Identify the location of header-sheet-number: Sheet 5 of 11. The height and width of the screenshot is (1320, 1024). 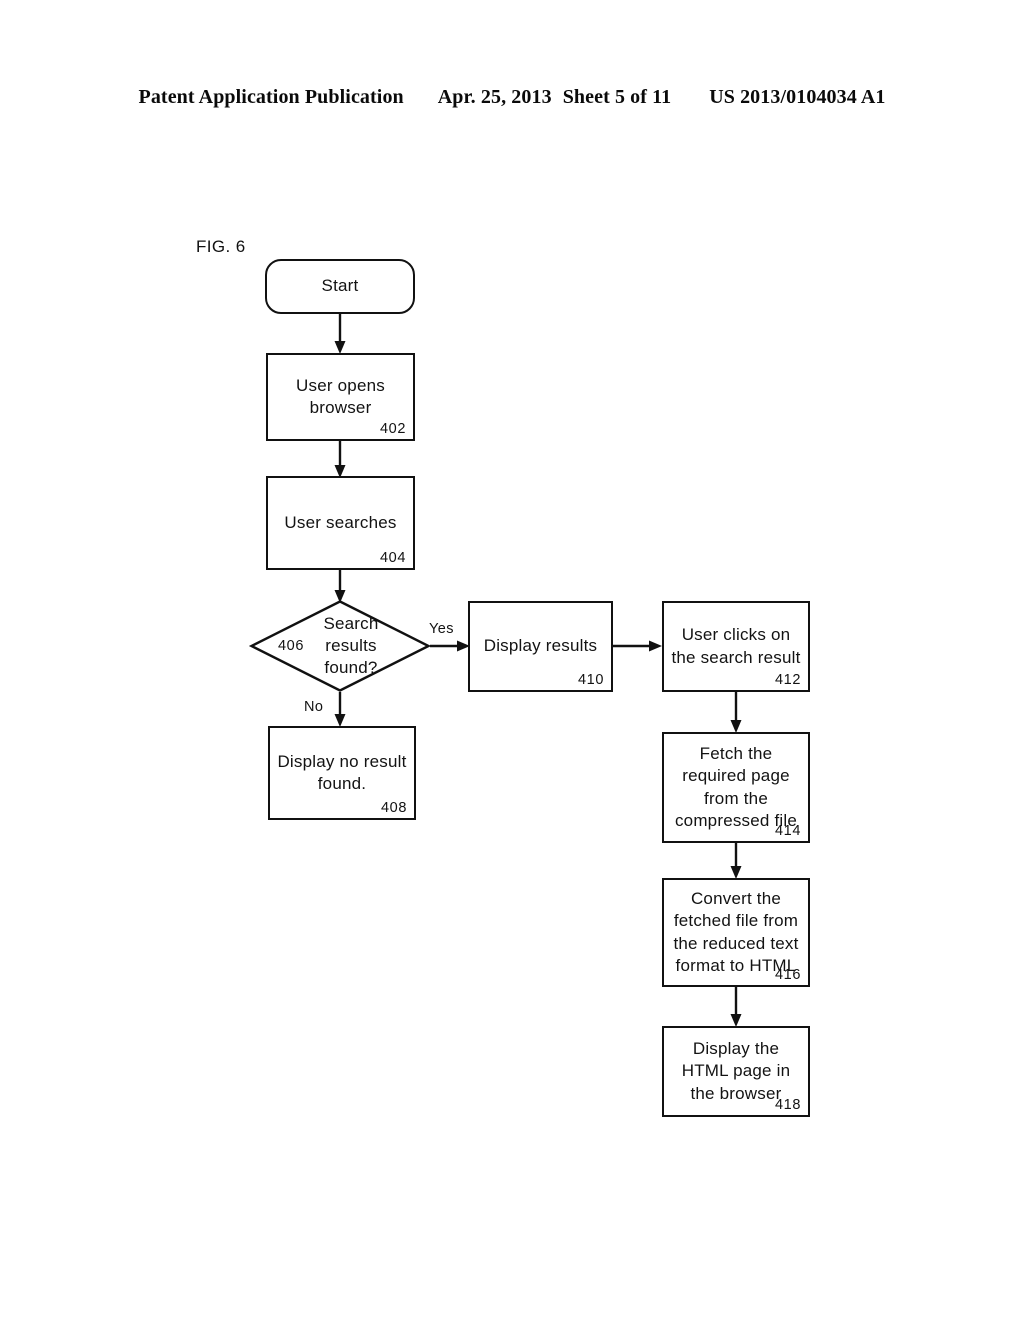
(617, 97).